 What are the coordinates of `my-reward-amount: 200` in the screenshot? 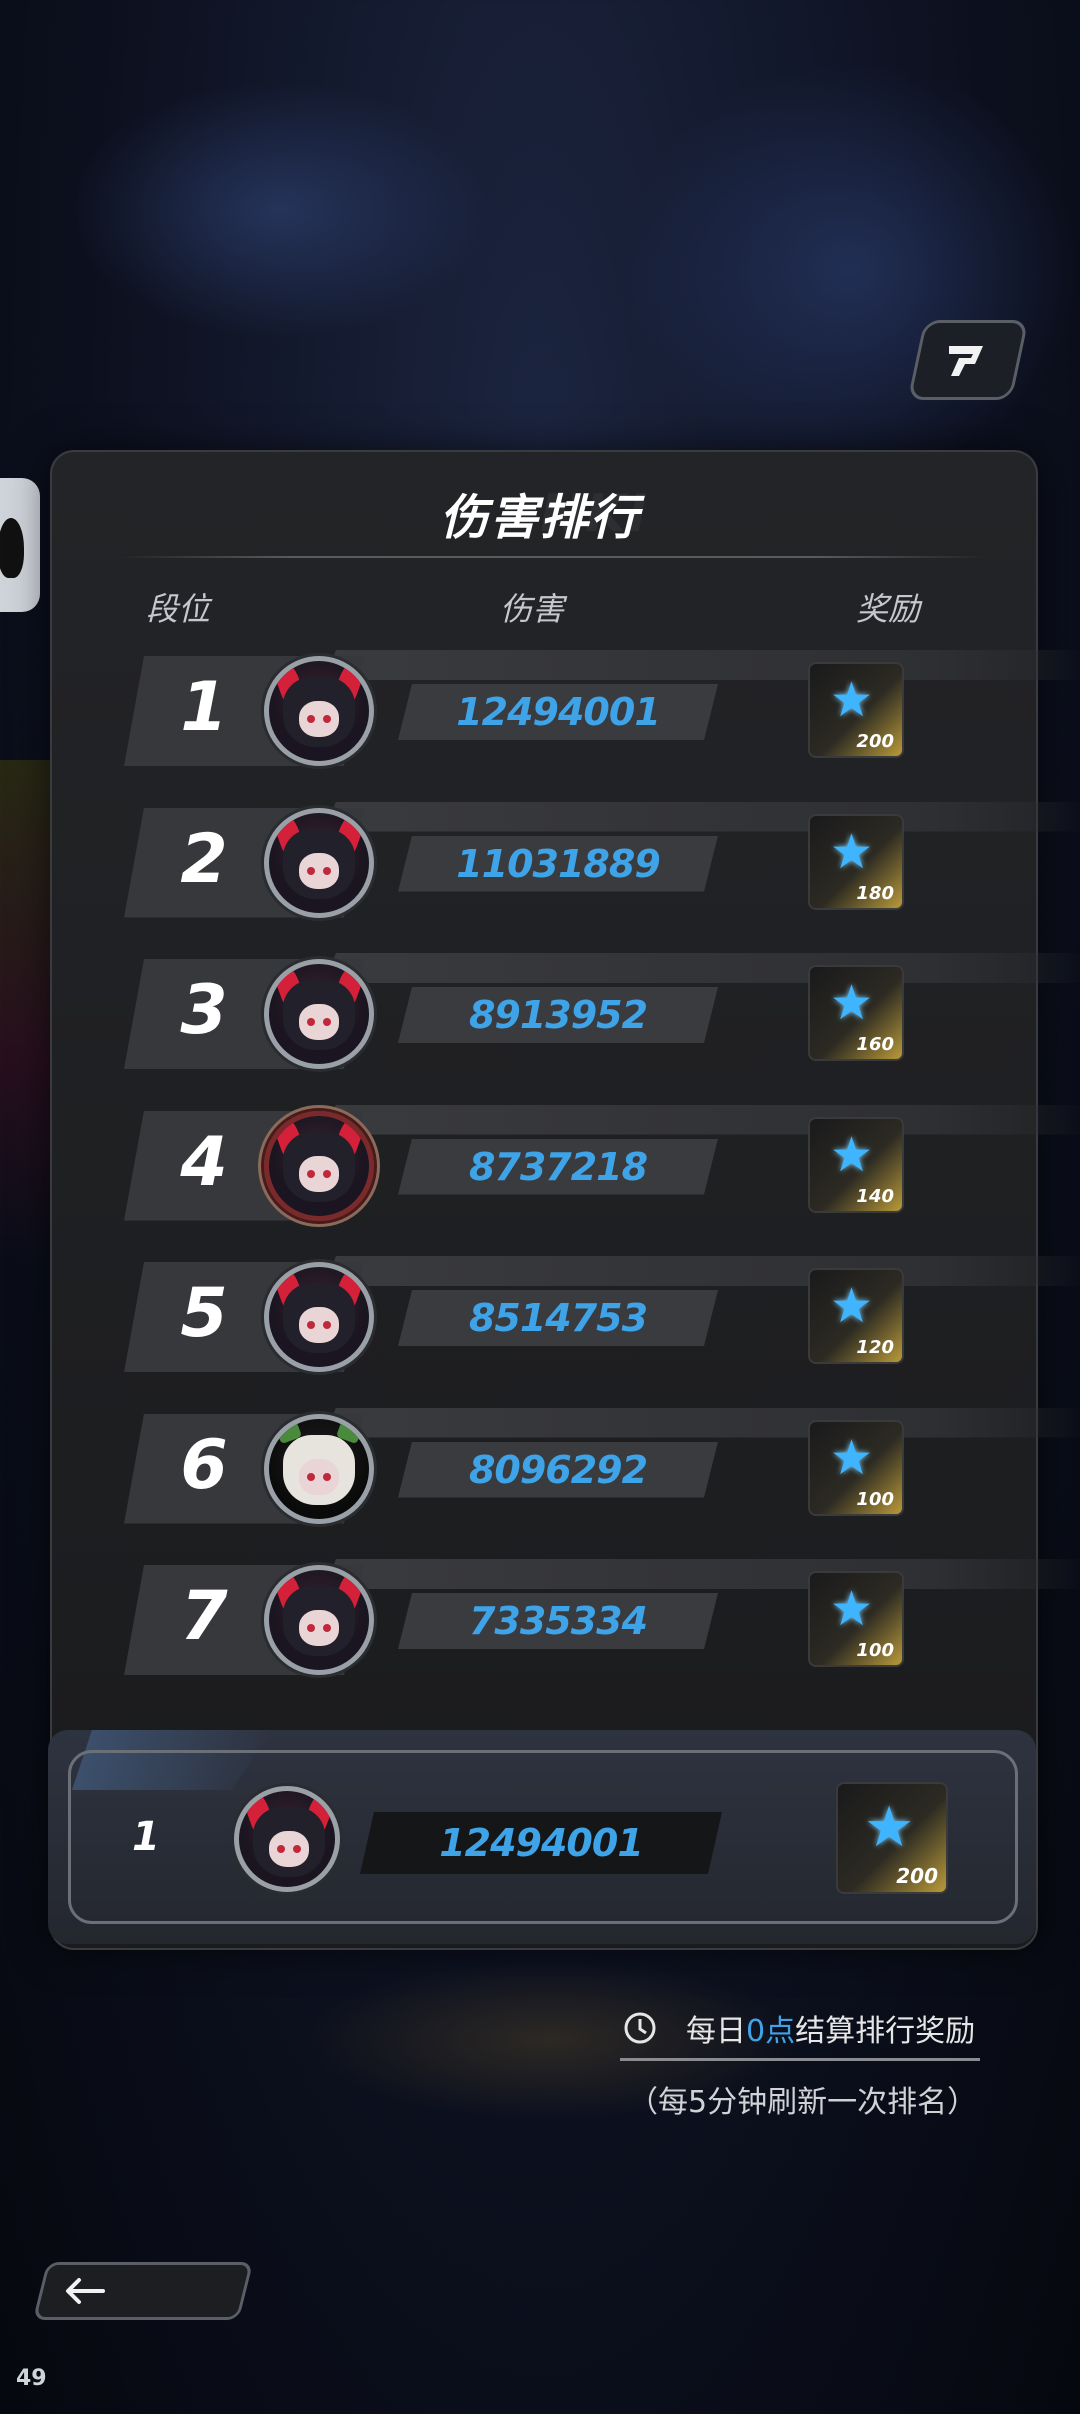 It's located at (917, 1876).